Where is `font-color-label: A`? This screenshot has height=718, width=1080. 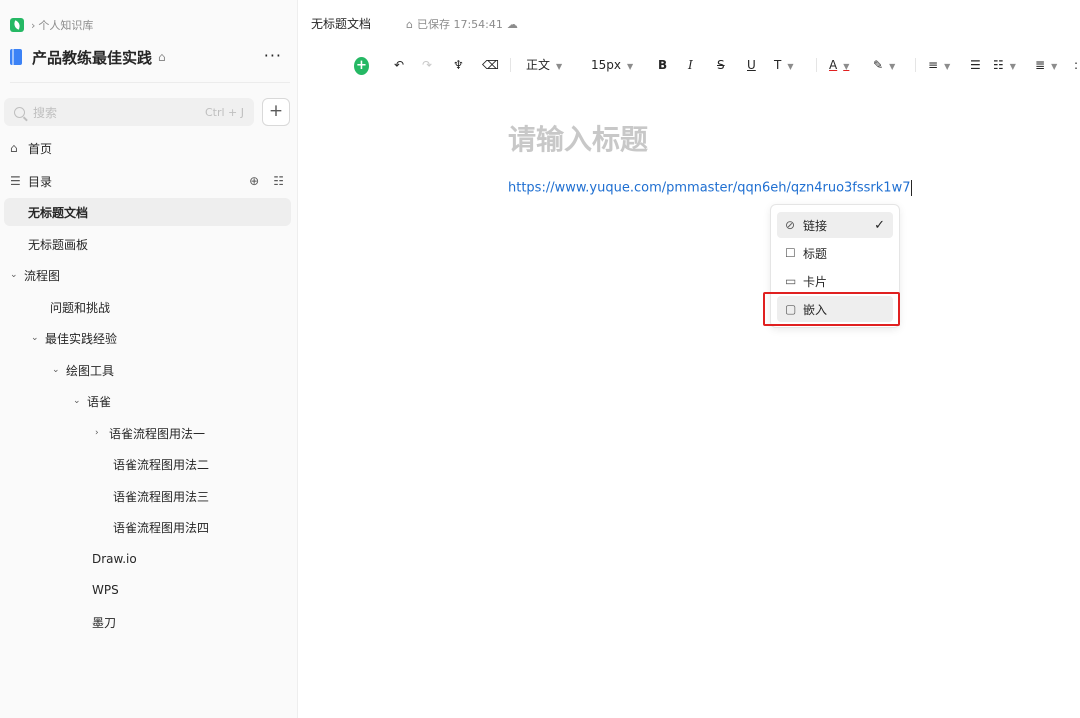
font-color-label: A is located at coordinates (833, 65).